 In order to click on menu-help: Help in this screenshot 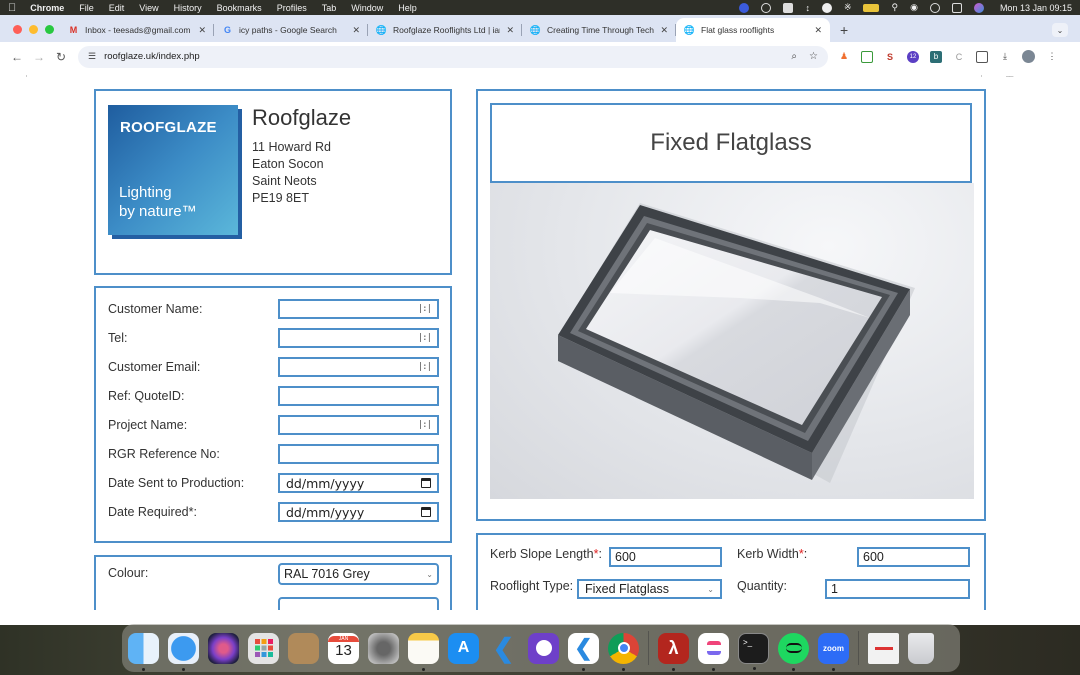, I will do `click(407, 8)`.